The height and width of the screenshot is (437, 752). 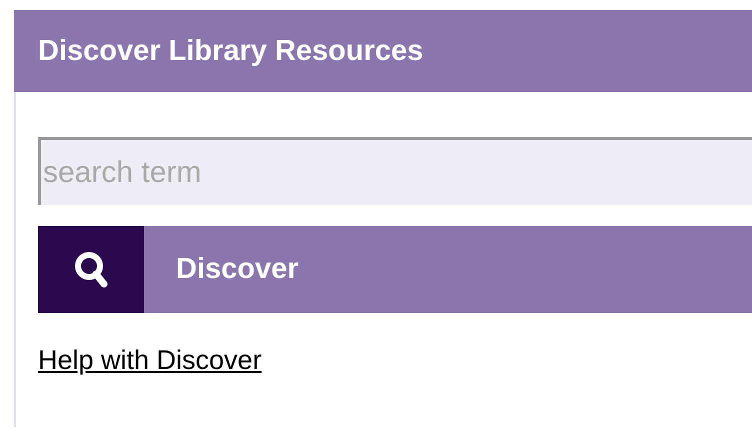 I want to click on panel-title: Discover Library Resources, so click(x=231, y=51).